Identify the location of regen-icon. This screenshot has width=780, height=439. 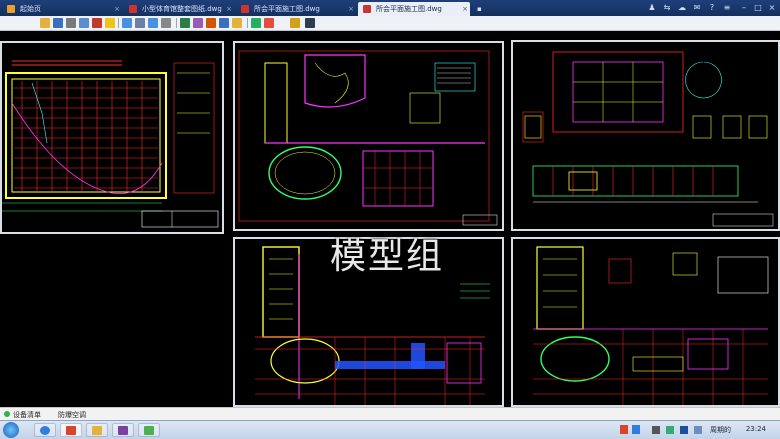
(166, 23).